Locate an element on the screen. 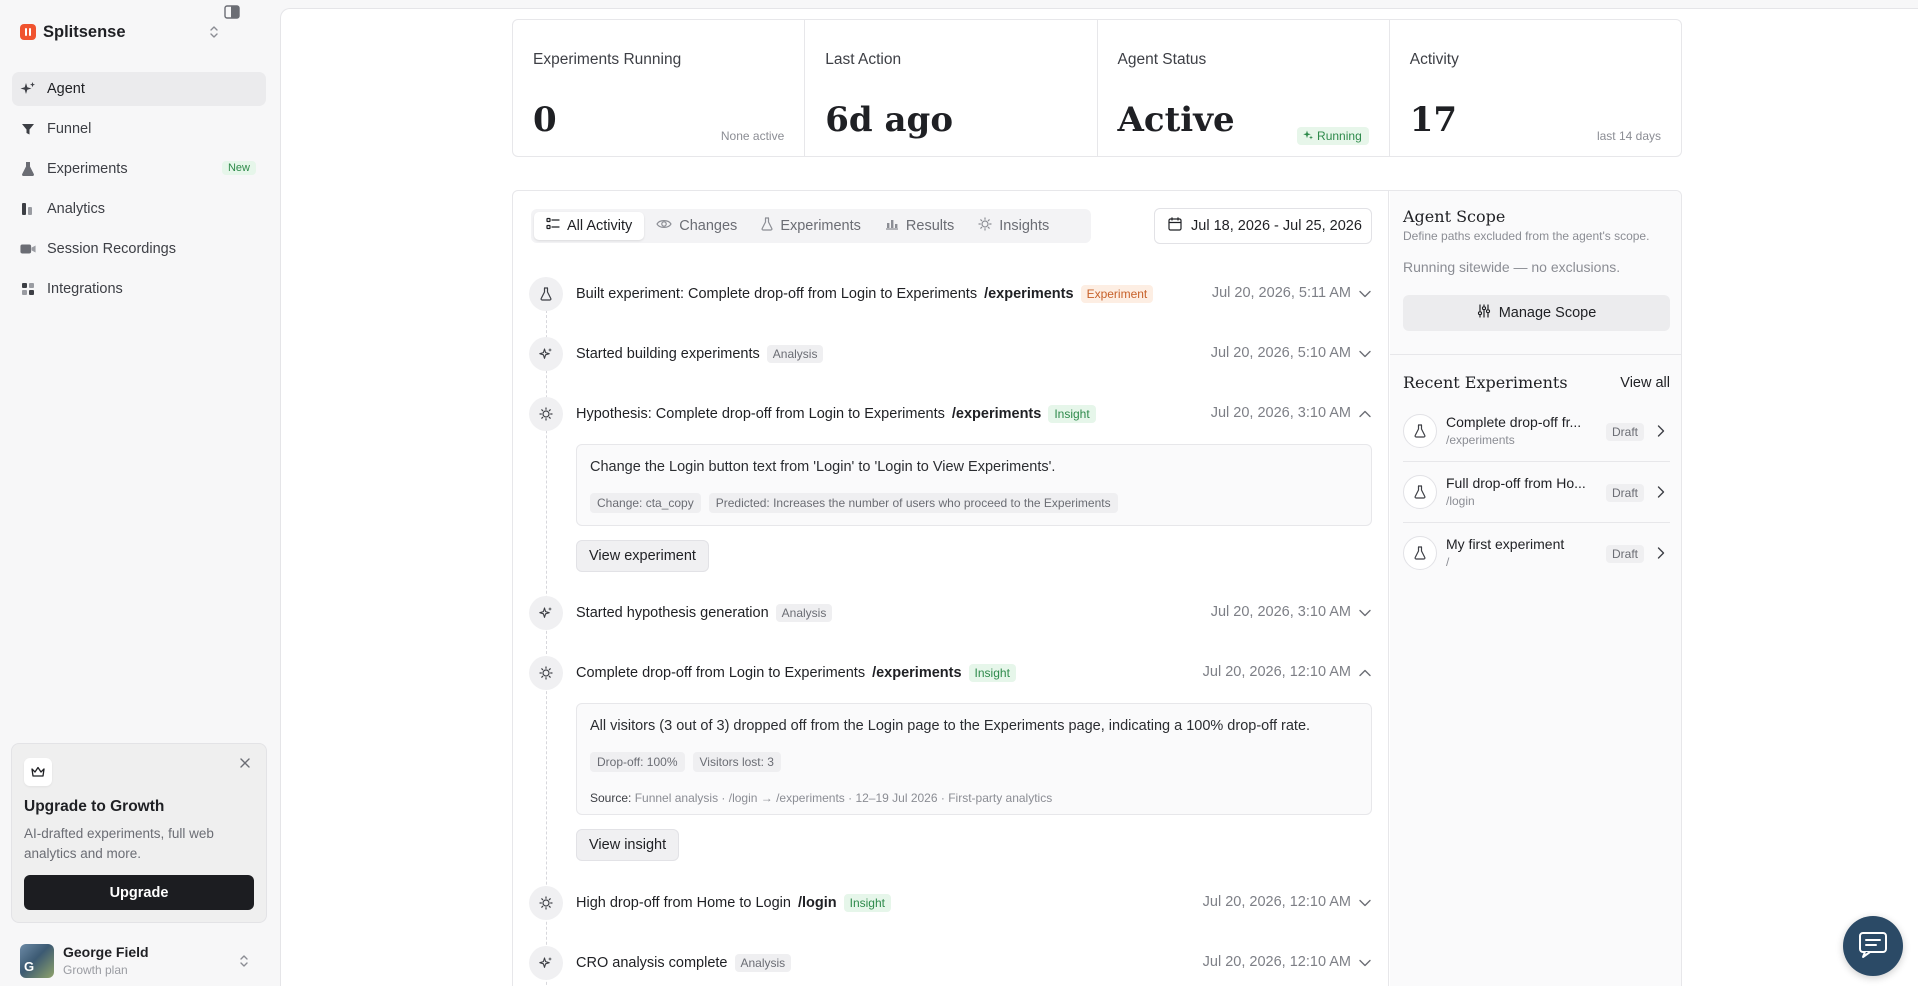 The height and width of the screenshot is (986, 1918). manage-scope-button: Manage Scope is located at coordinates (1536, 313).